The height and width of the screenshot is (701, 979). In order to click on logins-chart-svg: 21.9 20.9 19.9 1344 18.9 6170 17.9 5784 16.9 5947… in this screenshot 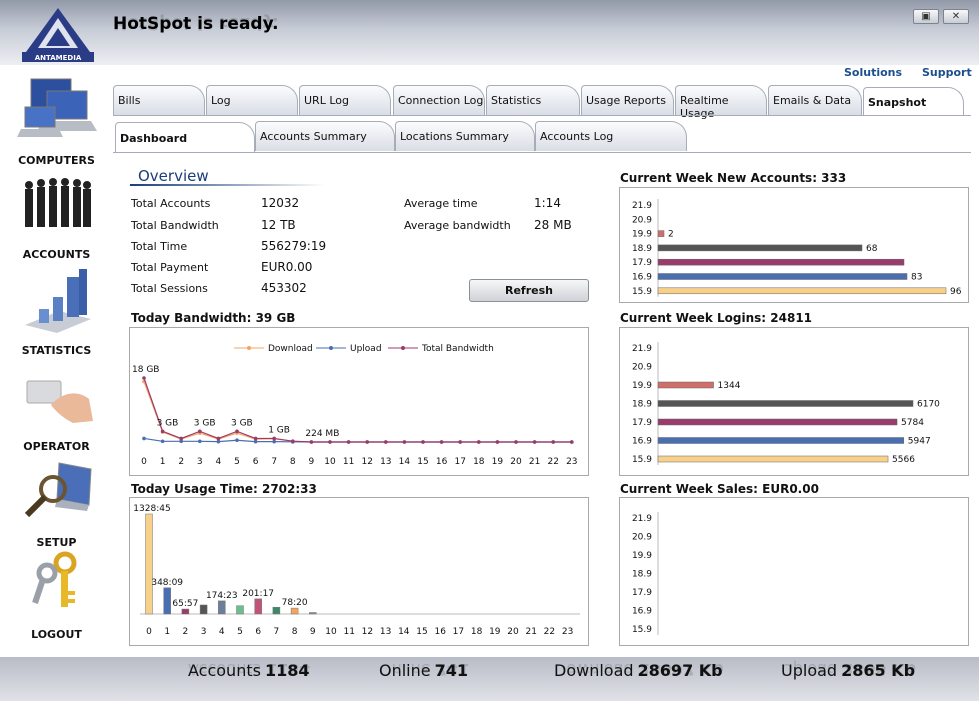, I will do `click(786, 403)`.